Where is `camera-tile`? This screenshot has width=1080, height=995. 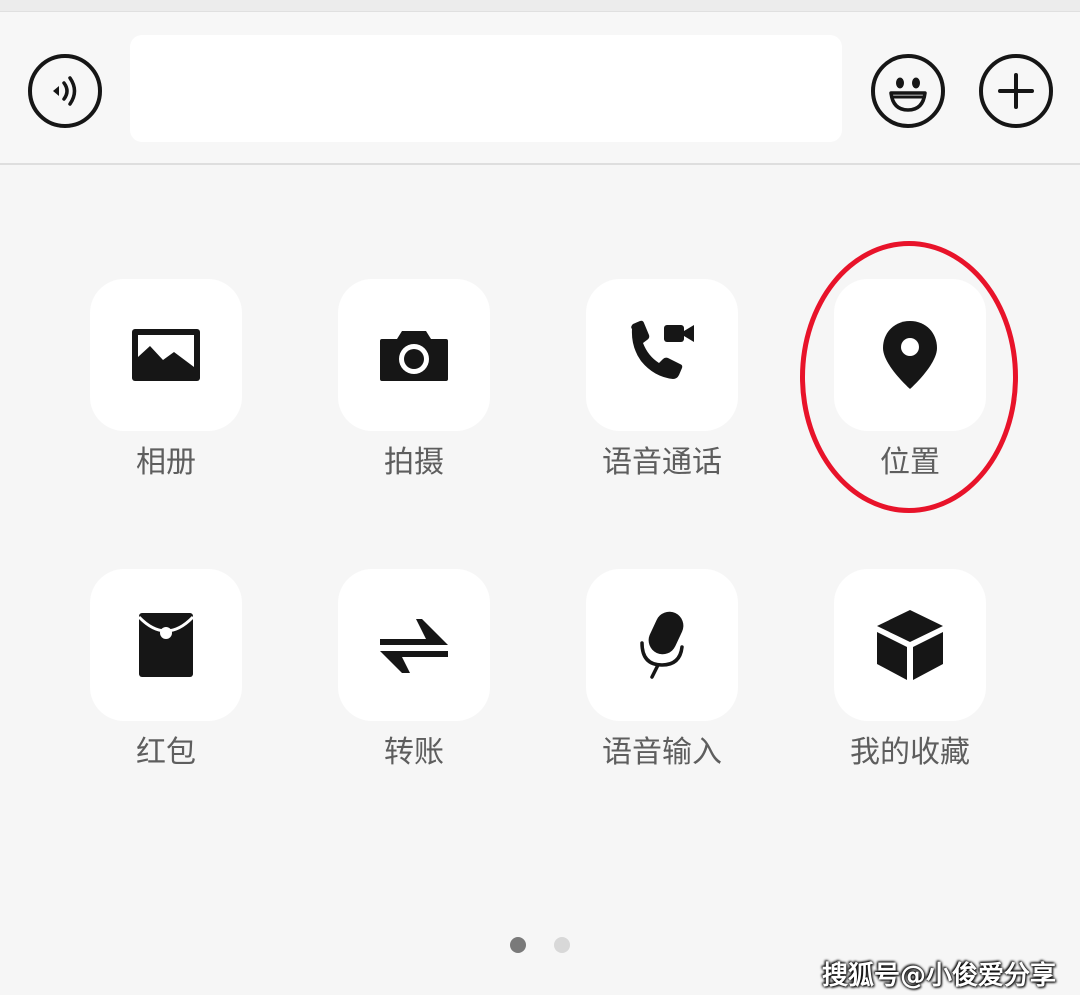
camera-tile is located at coordinates (414, 355).